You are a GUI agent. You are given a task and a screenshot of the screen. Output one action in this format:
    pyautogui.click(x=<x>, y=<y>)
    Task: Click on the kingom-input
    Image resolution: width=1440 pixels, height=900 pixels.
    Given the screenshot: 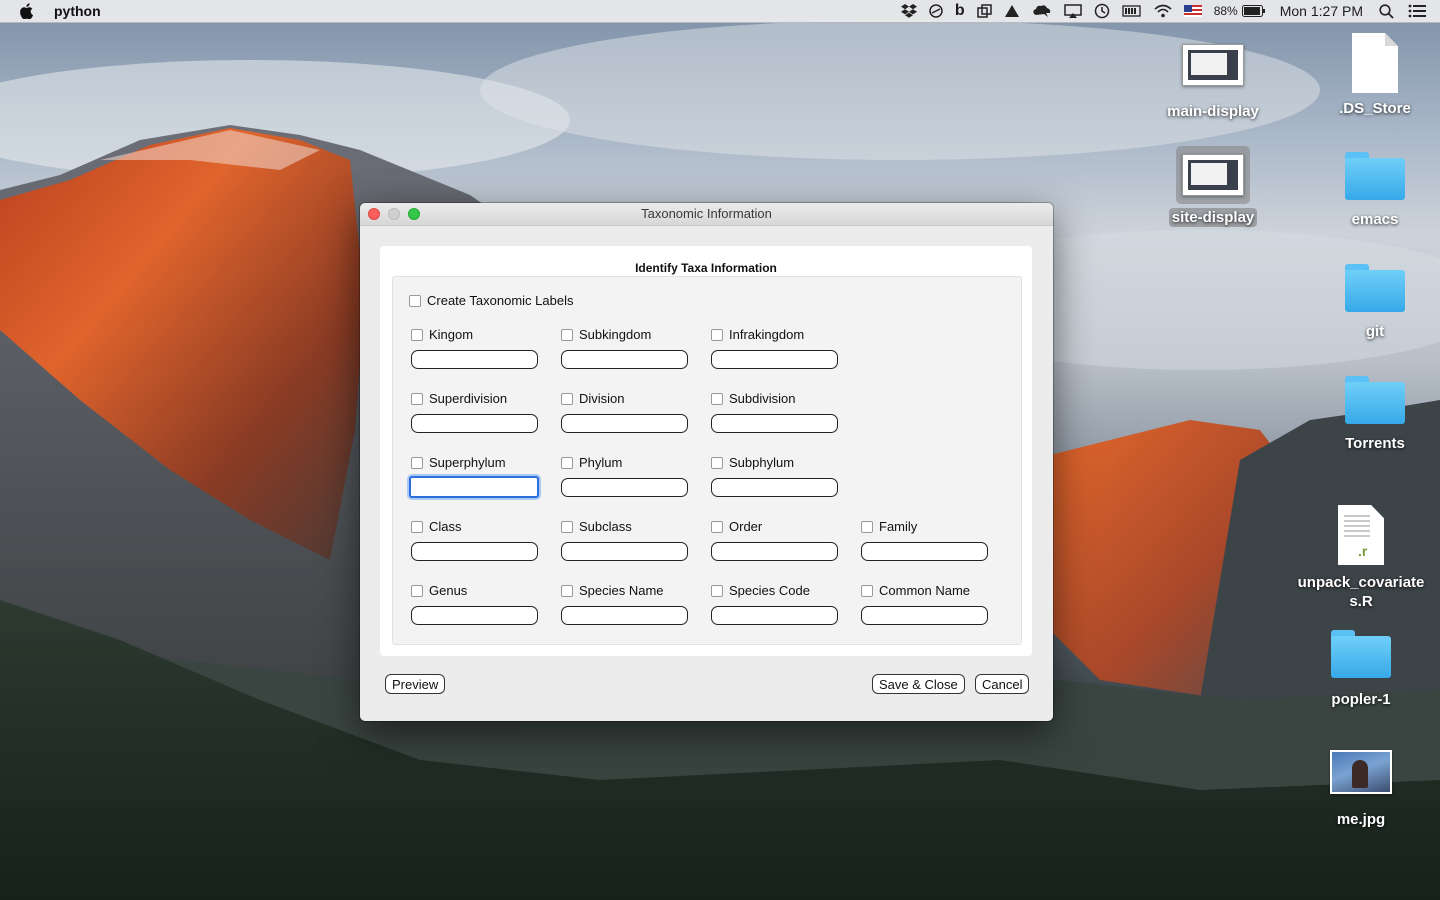 What is the action you would take?
    pyautogui.click(x=474, y=359)
    